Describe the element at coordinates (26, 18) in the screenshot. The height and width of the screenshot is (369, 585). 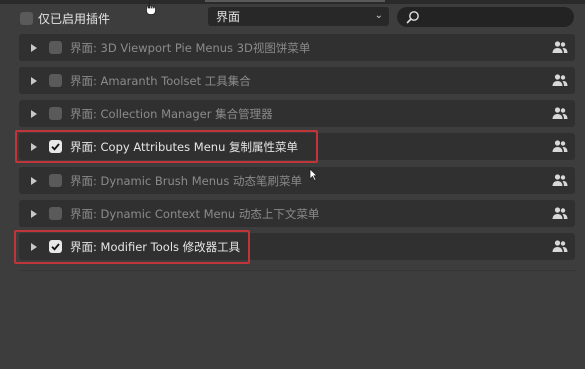
I see `enabled-only-checkbox` at that location.